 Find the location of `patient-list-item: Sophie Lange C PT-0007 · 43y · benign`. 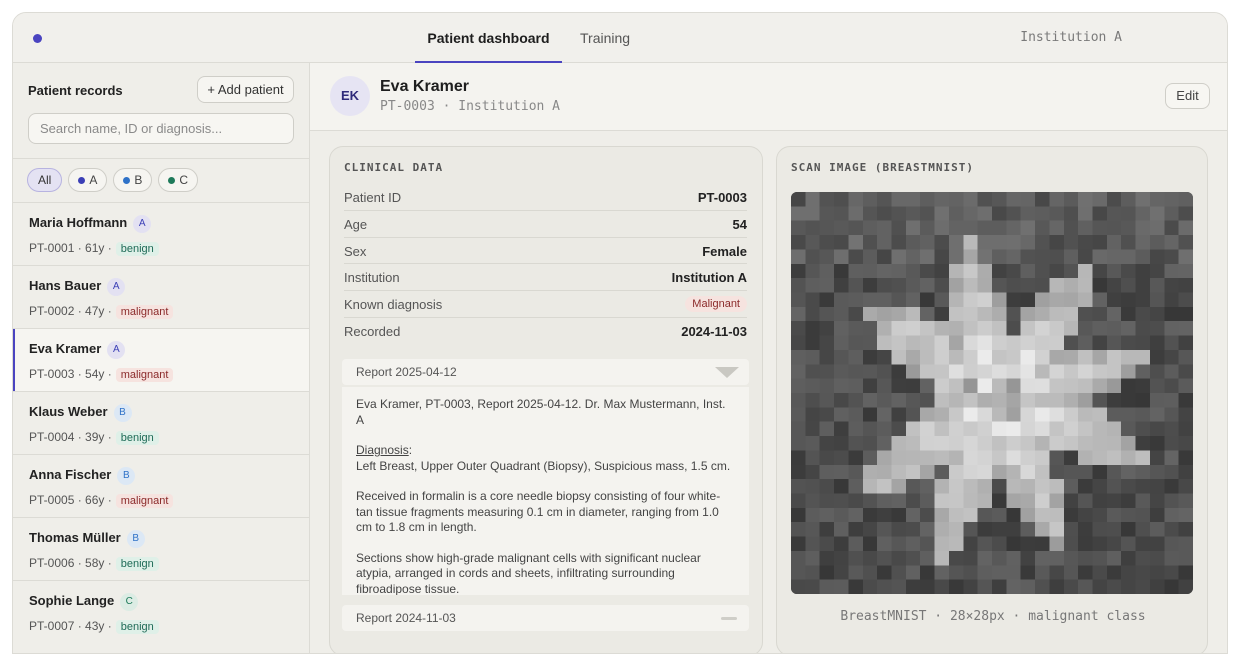

patient-list-item: Sophie Lange C PT-0007 · 43y · benign is located at coordinates (161, 611).